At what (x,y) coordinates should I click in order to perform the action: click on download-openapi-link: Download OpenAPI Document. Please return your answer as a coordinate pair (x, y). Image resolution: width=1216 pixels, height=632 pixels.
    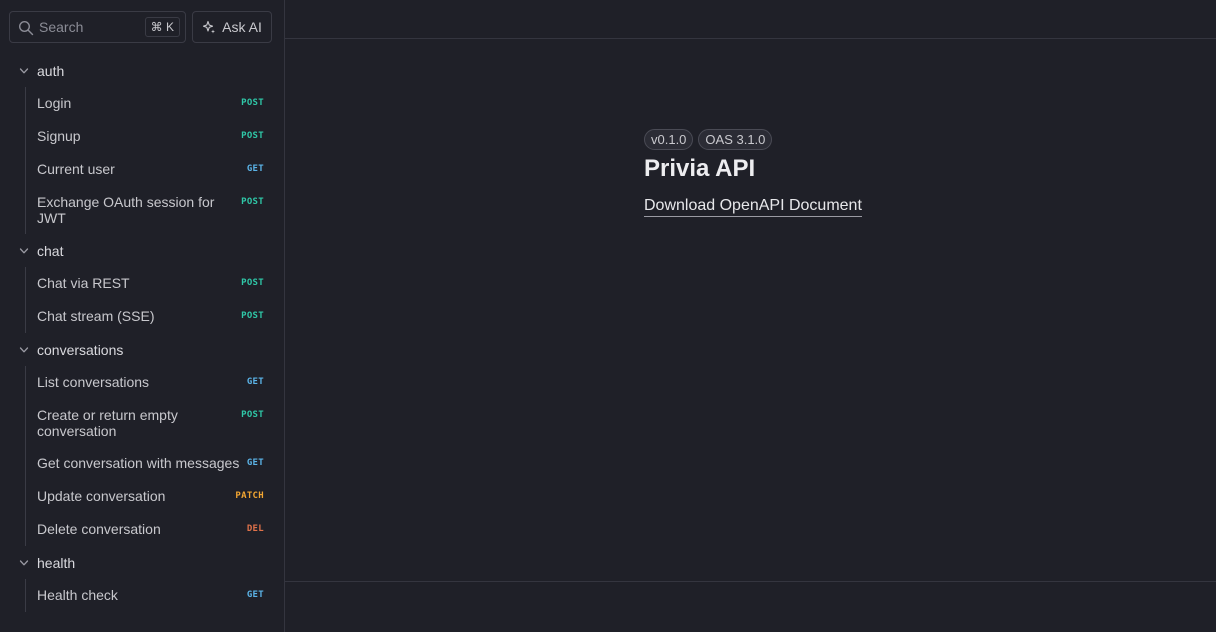
    Looking at the image, I should click on (753, 206).